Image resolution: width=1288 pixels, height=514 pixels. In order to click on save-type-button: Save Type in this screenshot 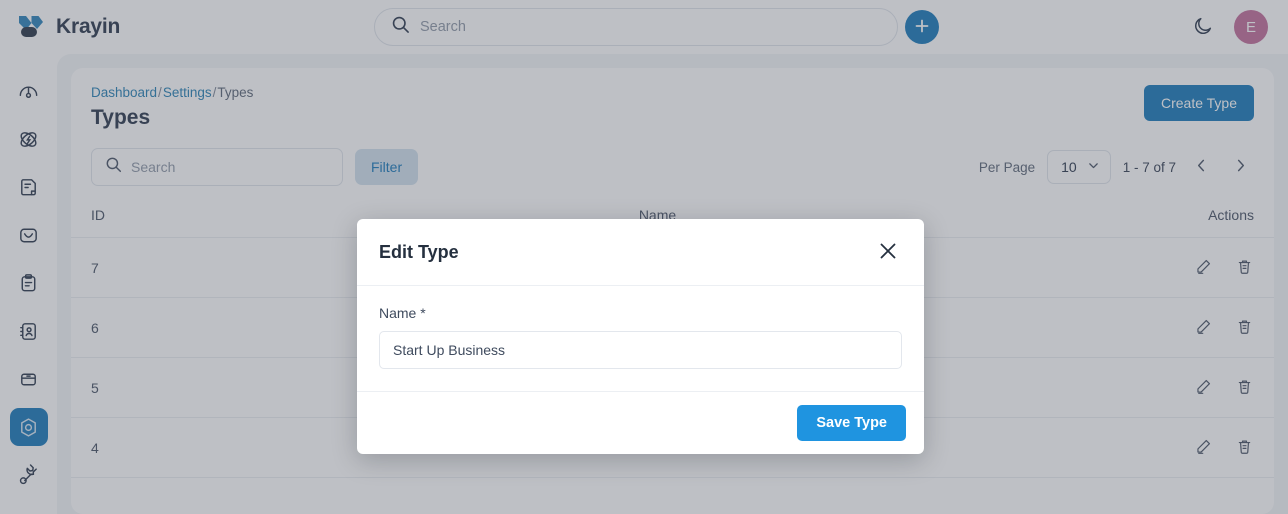, I will do `click(851, 423)`.